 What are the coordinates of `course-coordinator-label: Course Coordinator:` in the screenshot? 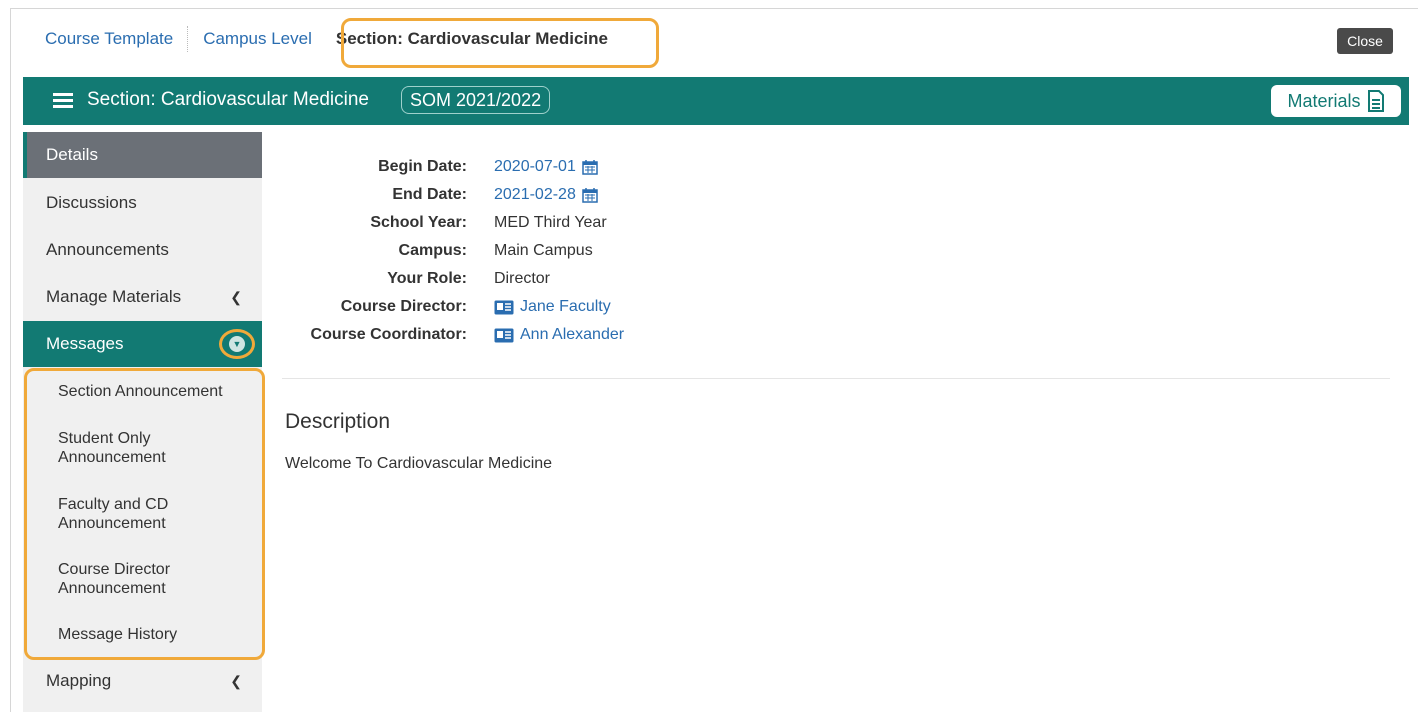 It's located at (388, 334).